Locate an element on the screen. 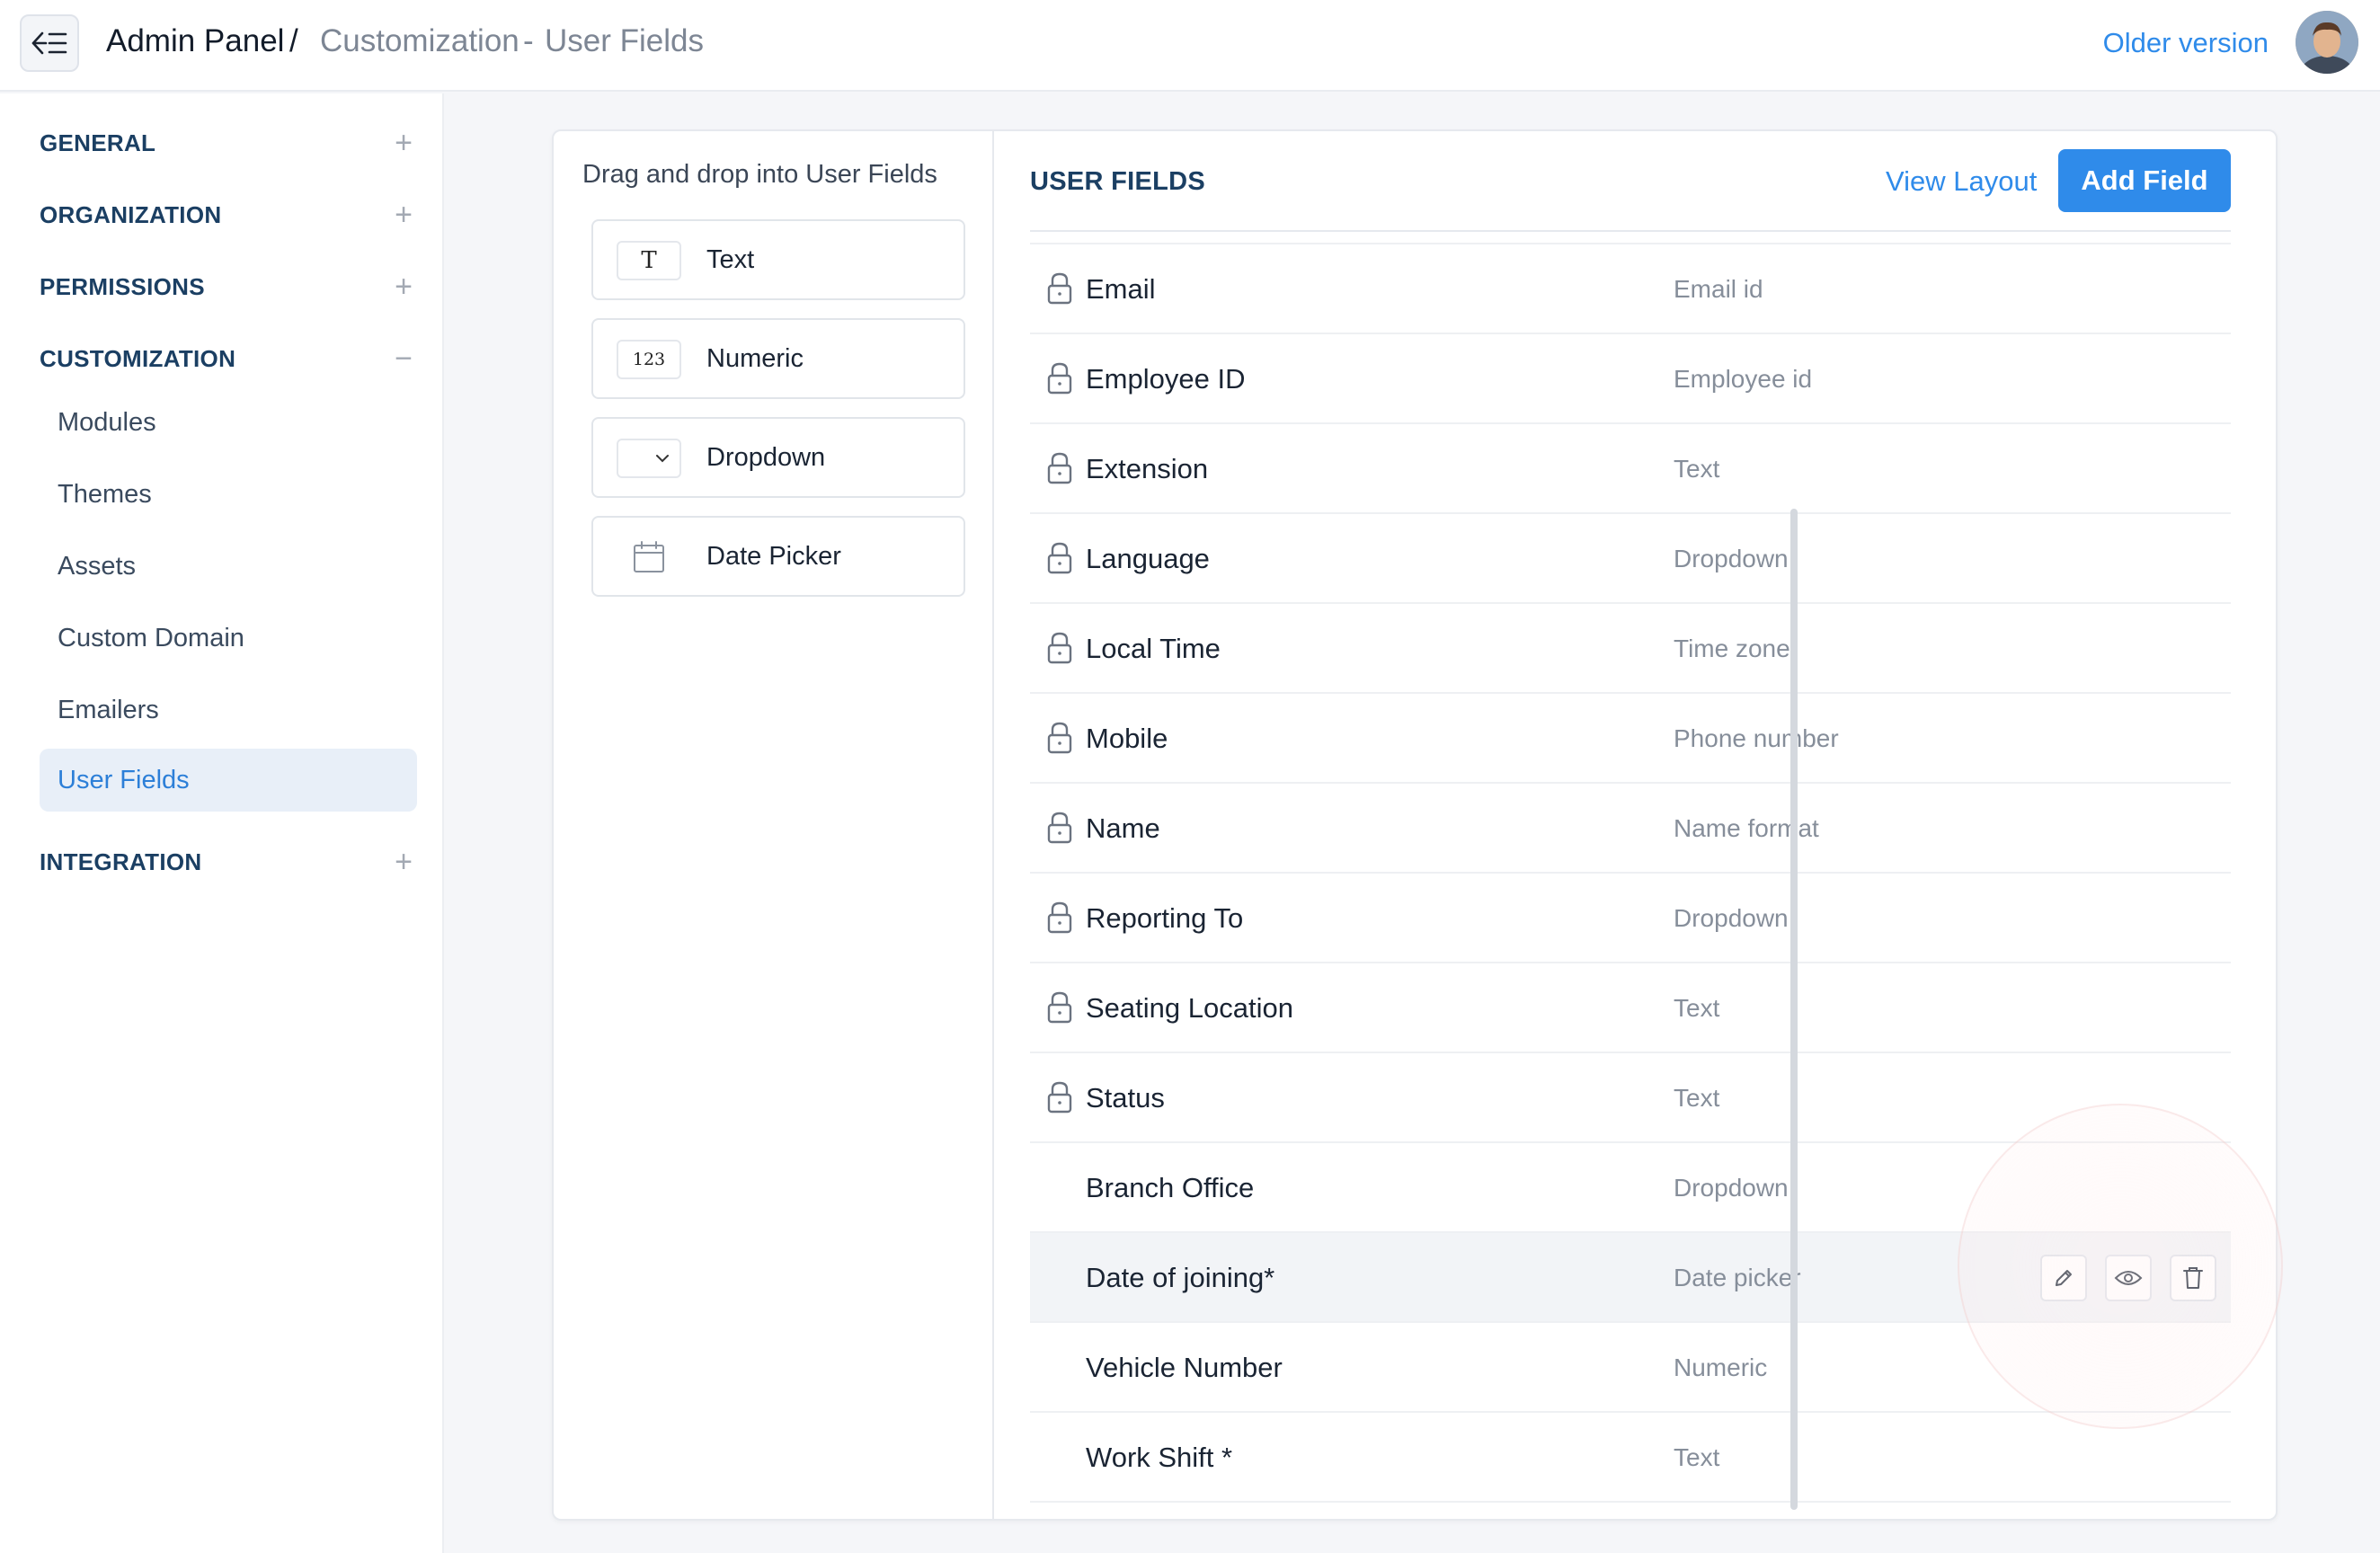 The width and height of the screenshot is (2380, 1553). field-name: Name is located at coordinates (1123, 828).